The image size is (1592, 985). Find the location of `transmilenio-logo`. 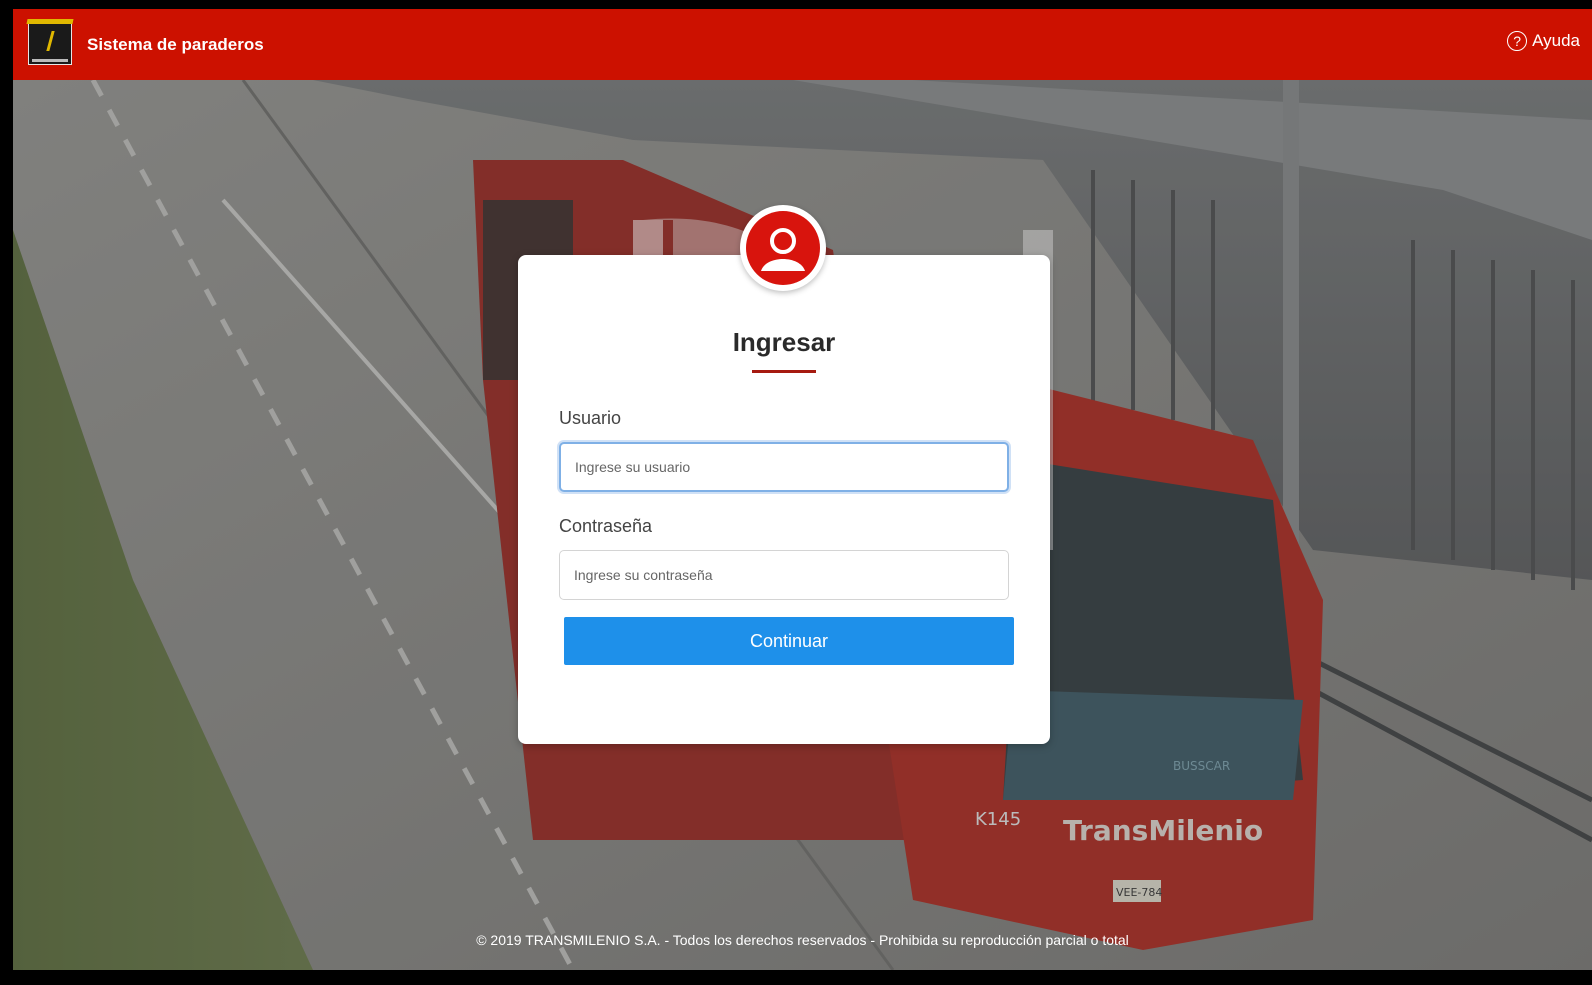

transmilenio-logo is located at coordinates (50, 42).